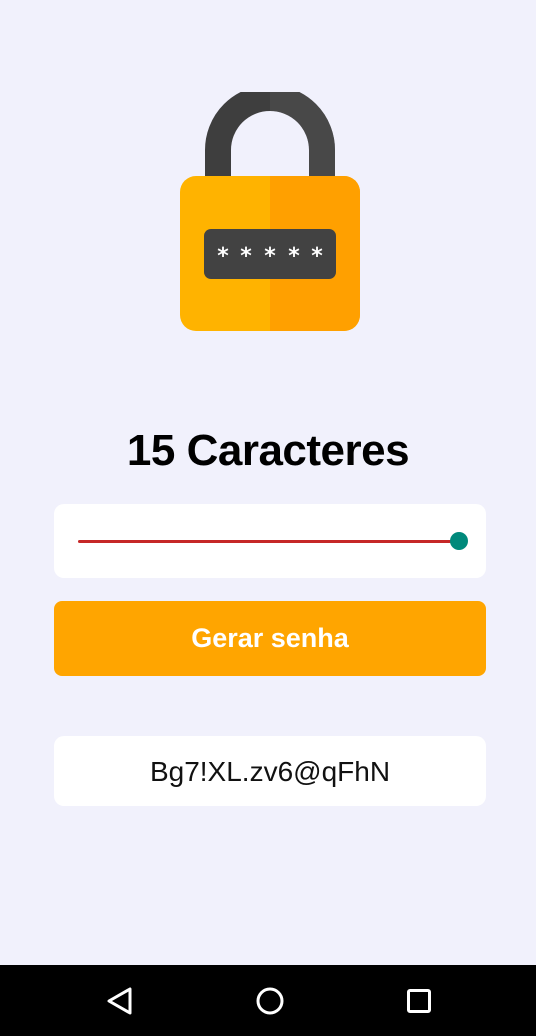  Describe the element at coordinates (419, 1001) in the screenshot. I see `recent-apps-square-icon` at that location.